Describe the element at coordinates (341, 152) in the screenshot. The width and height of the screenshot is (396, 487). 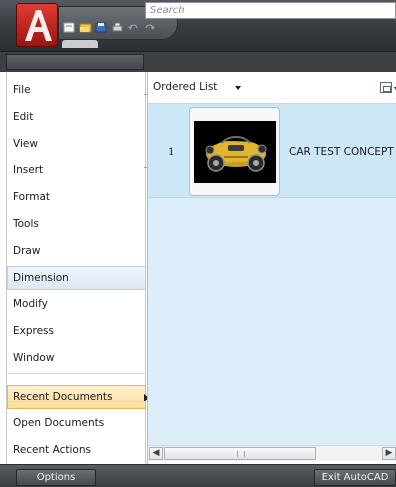
I see `document-name: CAR TEST CONCEPT` at that location.